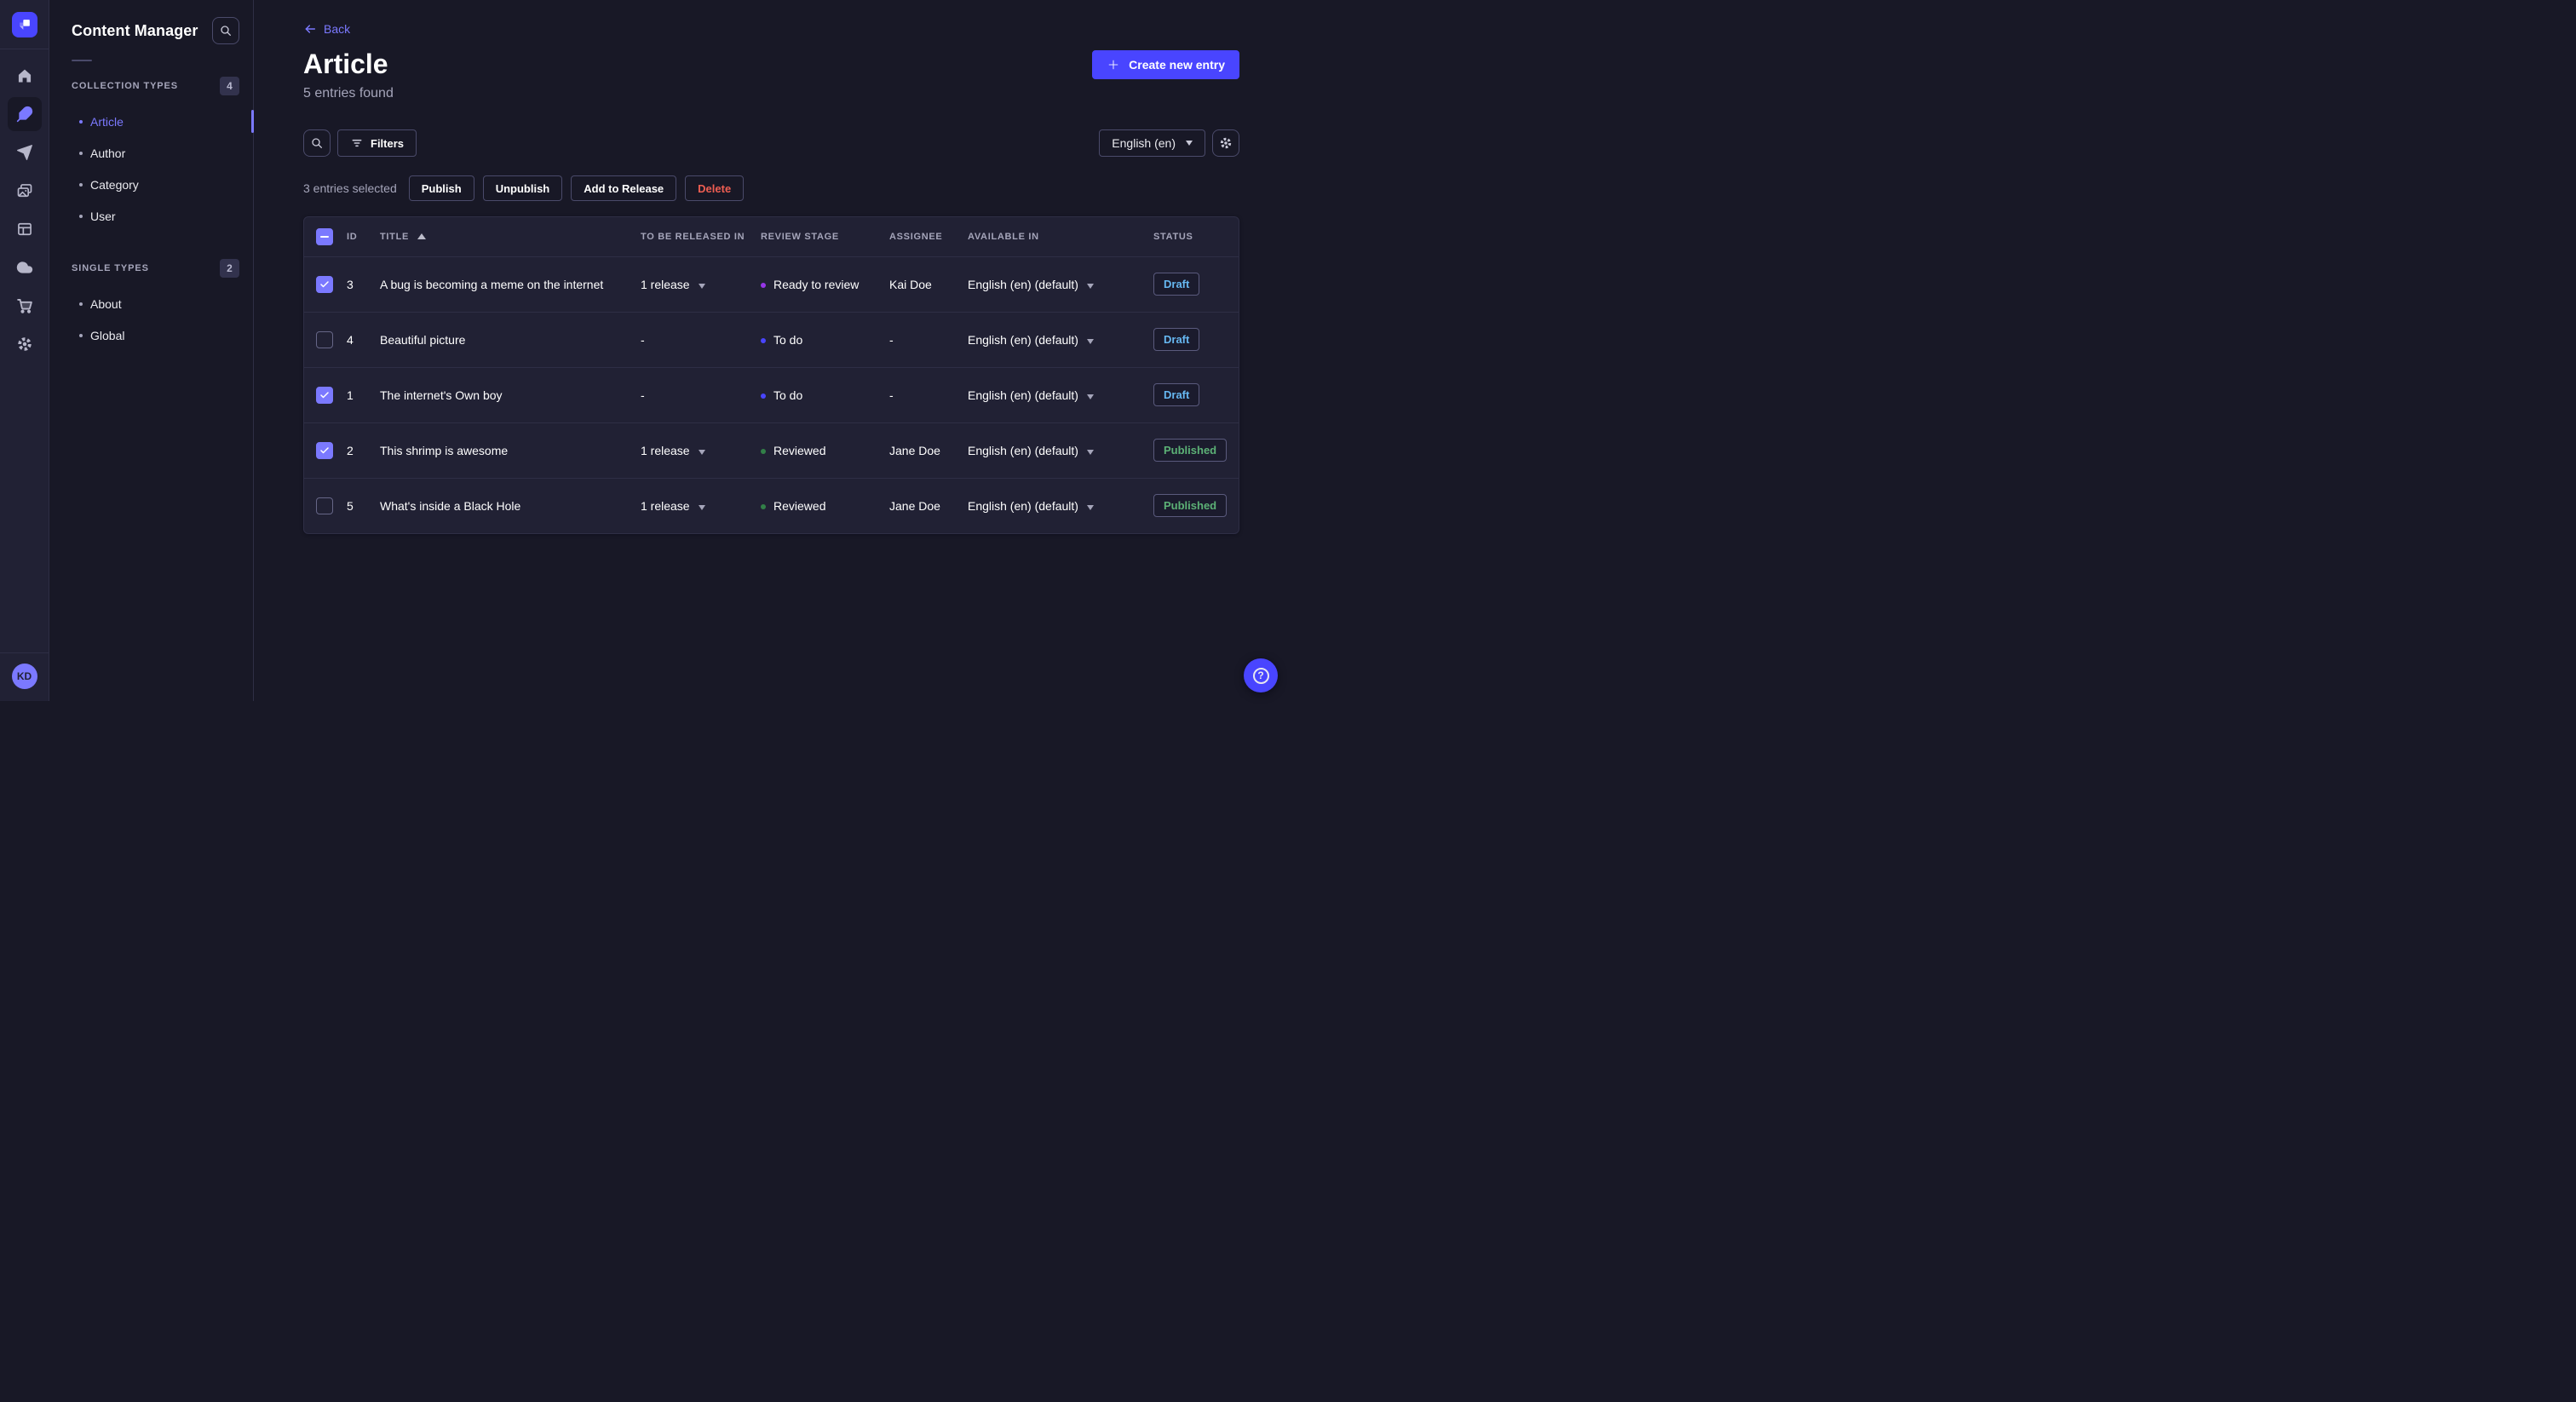  What do you see at coordinates (348, 93) in the screenshot?
I see `entries-count-subtitle: 5 entries found` at bounding box center [348, 93].